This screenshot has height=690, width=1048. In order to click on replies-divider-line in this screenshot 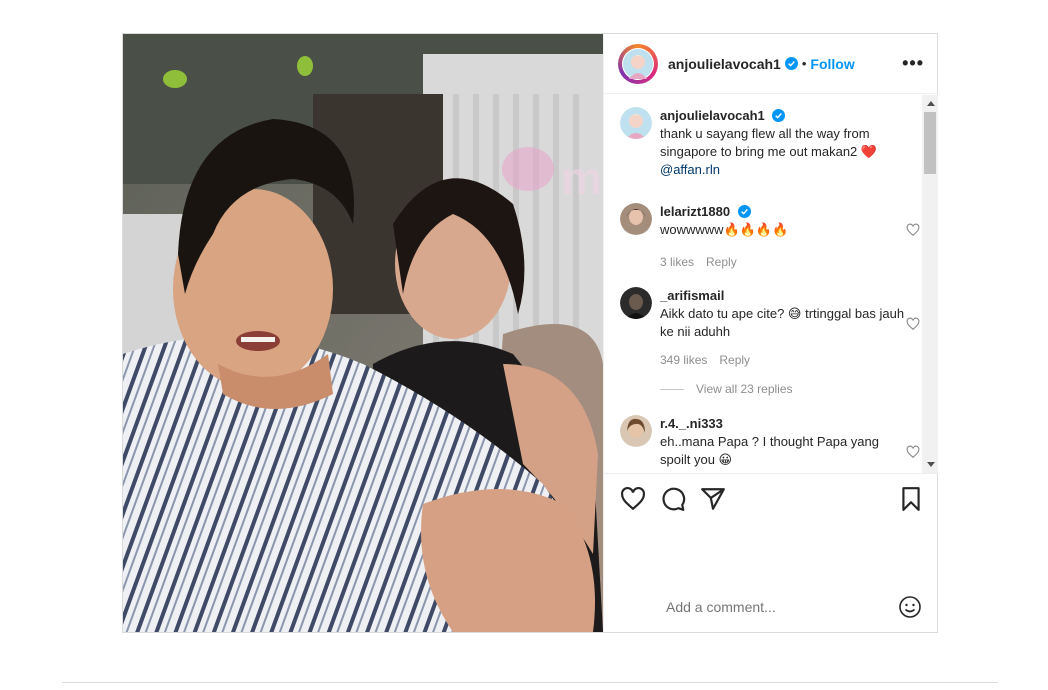, I will do `click(672, 389)`.